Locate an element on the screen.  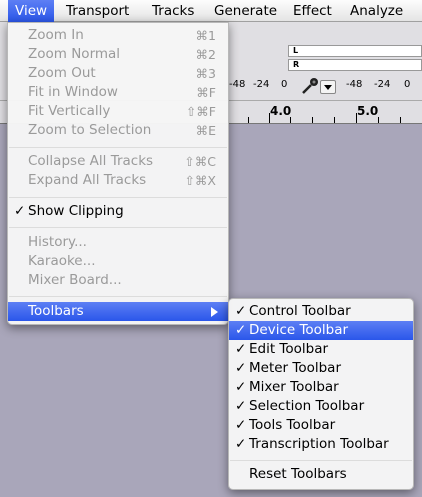
menu-item-fit-in-window: Fit in Window ⌘F is located at coordinates (118, 92).